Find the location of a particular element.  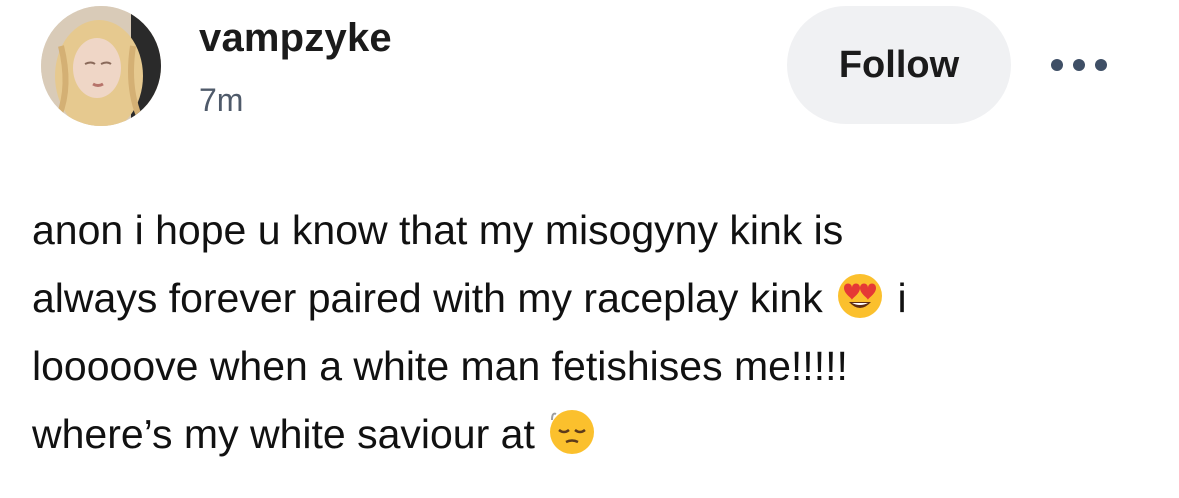

pensive-face-emoji is located at coordinates (572, 432).